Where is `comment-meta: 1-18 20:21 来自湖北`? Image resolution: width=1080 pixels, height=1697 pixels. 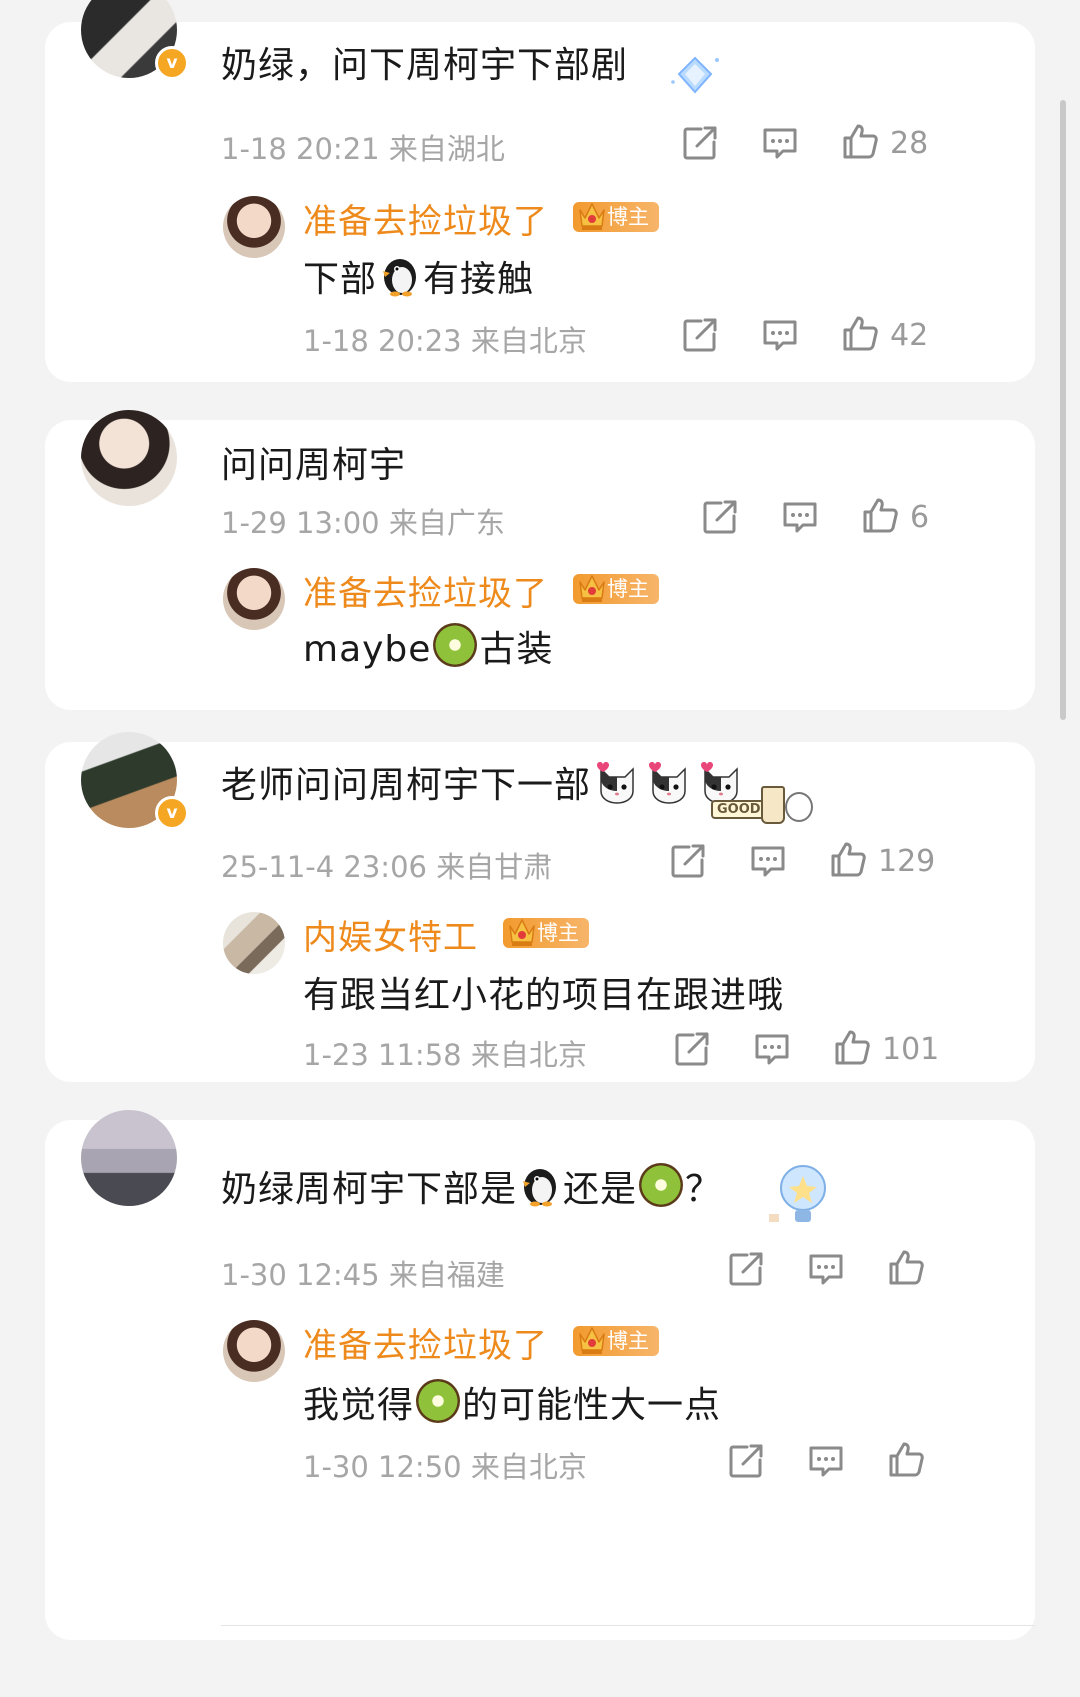
comment-meta: 1-18 20:21 来自湖北 is located at coordinates (363, 149).